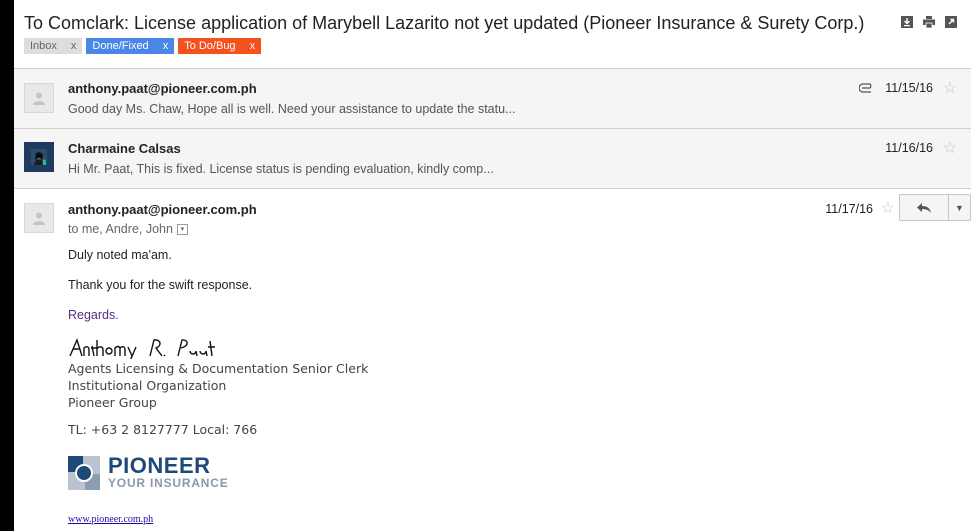  What do you see at coordinates (849, 209) in the screenshot?
I see `message-date: 11/17/16` at bounding box center [849, 209].